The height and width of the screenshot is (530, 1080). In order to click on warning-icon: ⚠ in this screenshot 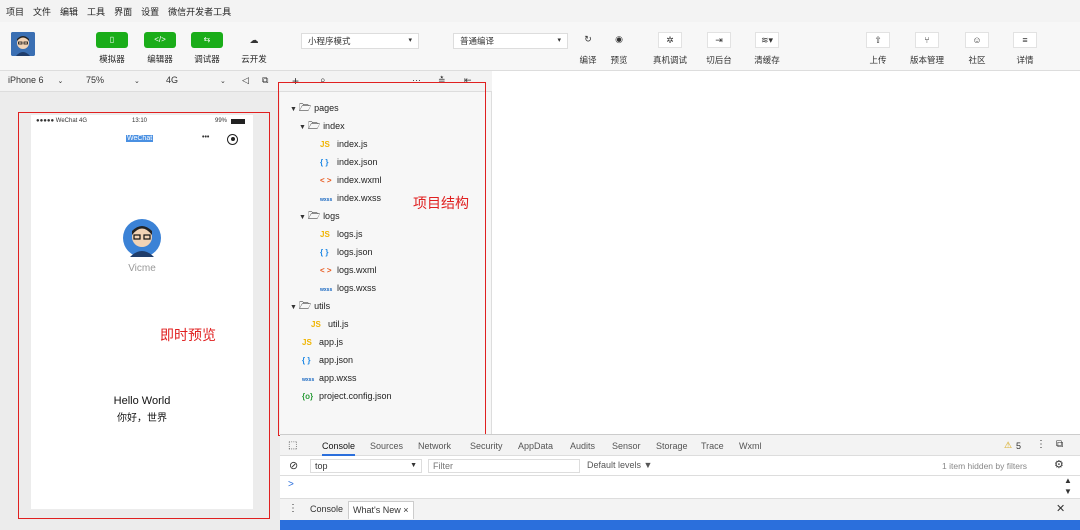, I will do `click(1008, 445)`.